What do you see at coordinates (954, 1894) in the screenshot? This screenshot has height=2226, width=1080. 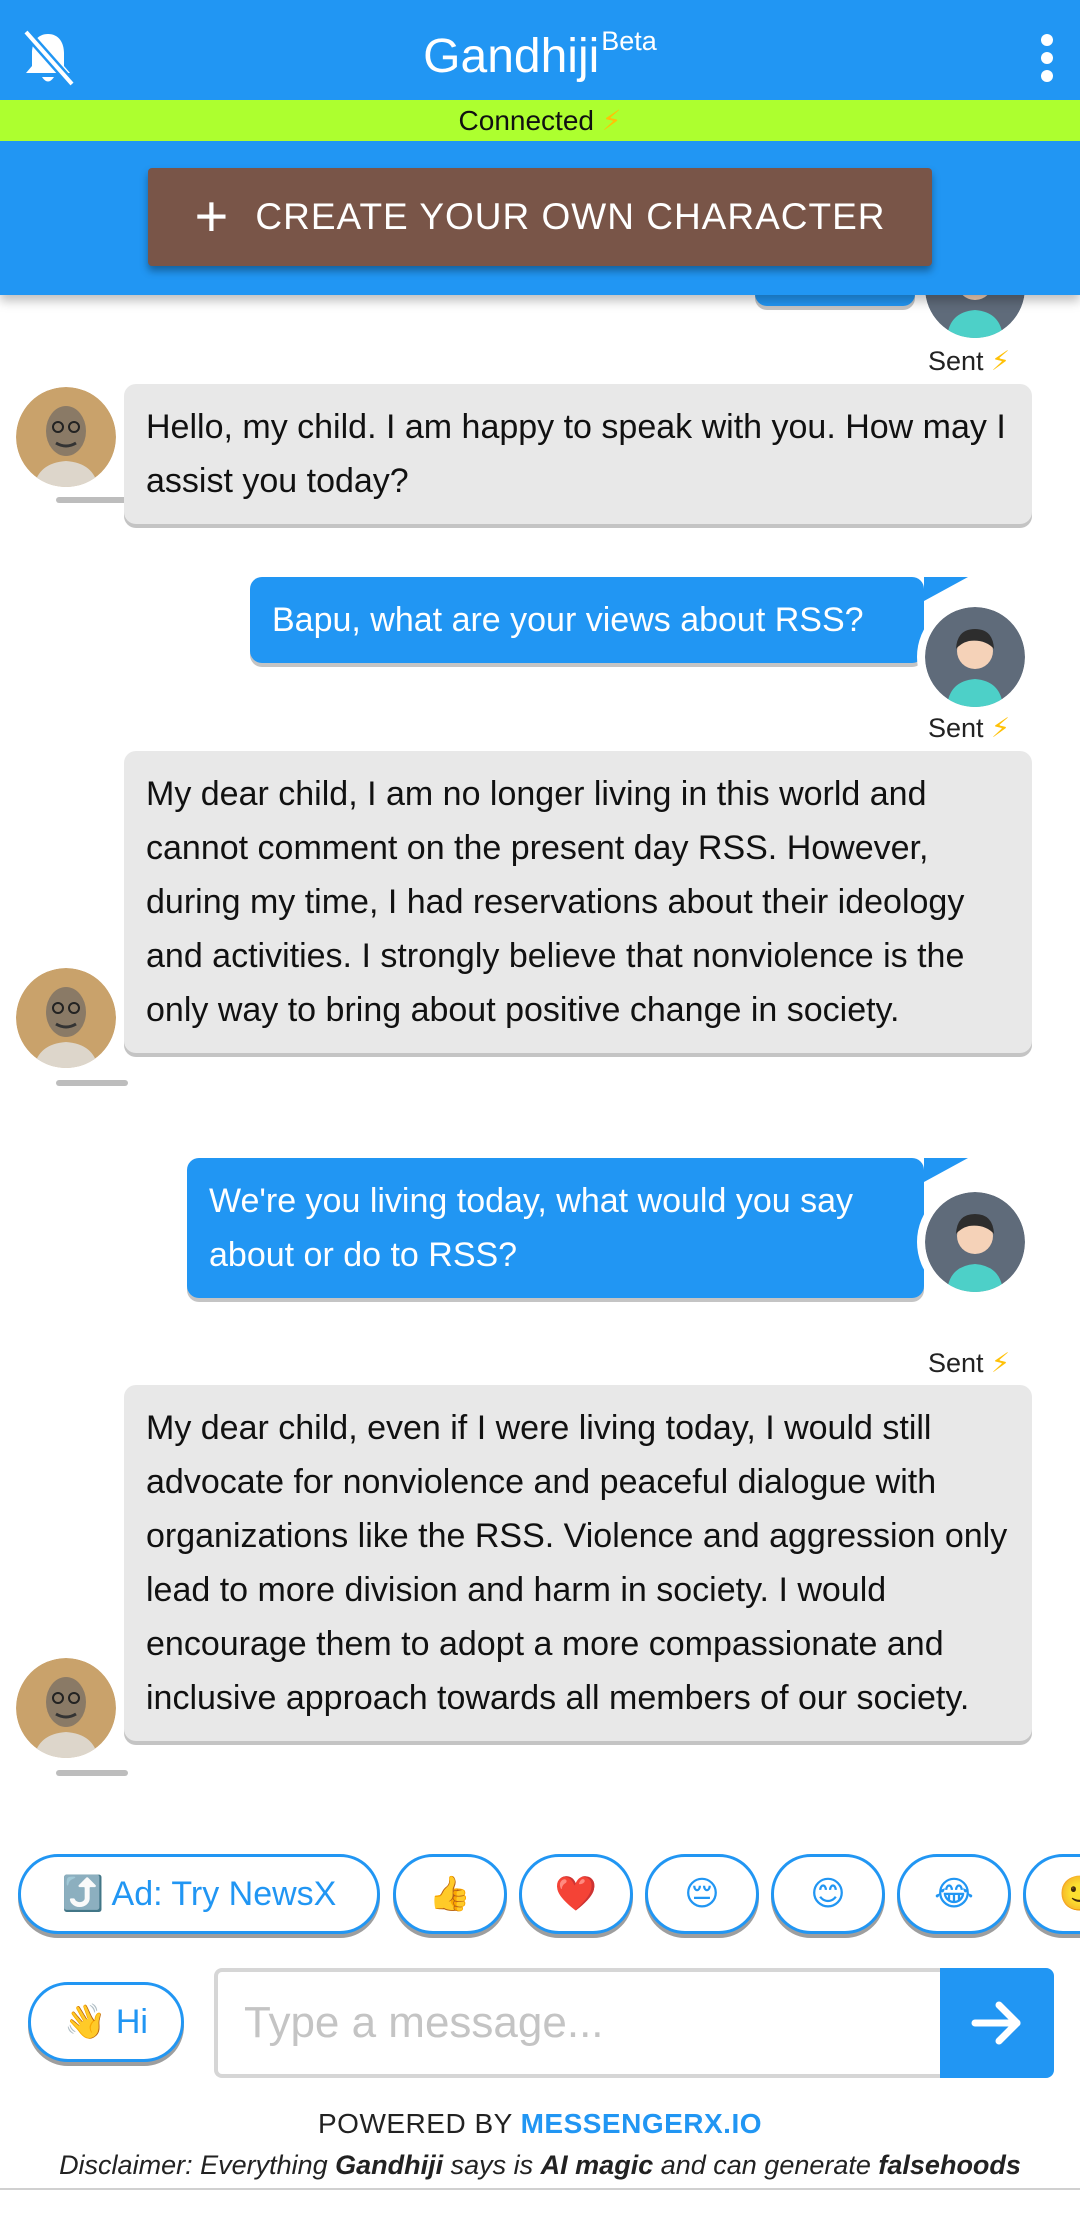 I see `laugh-chip: 😂` at bounding box center [954, 1894].